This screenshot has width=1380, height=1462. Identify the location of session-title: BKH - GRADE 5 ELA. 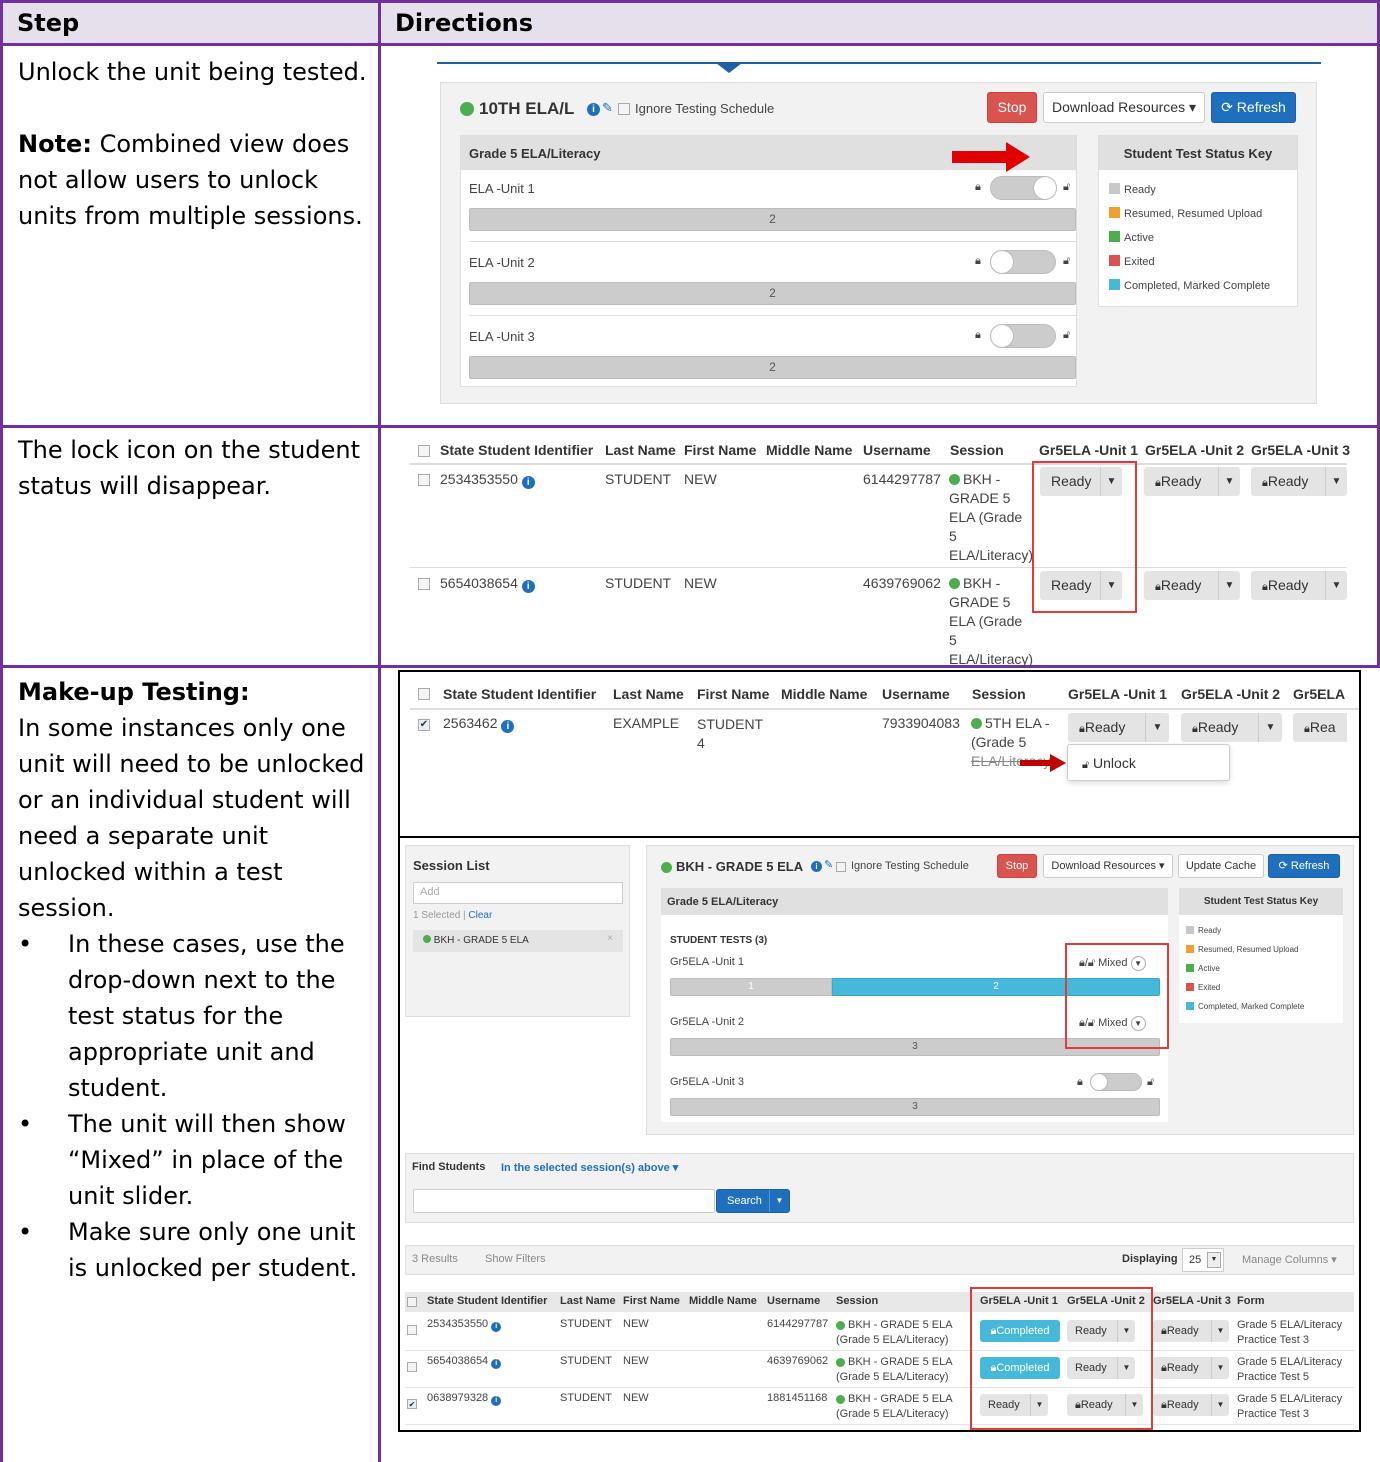
(740, 866).